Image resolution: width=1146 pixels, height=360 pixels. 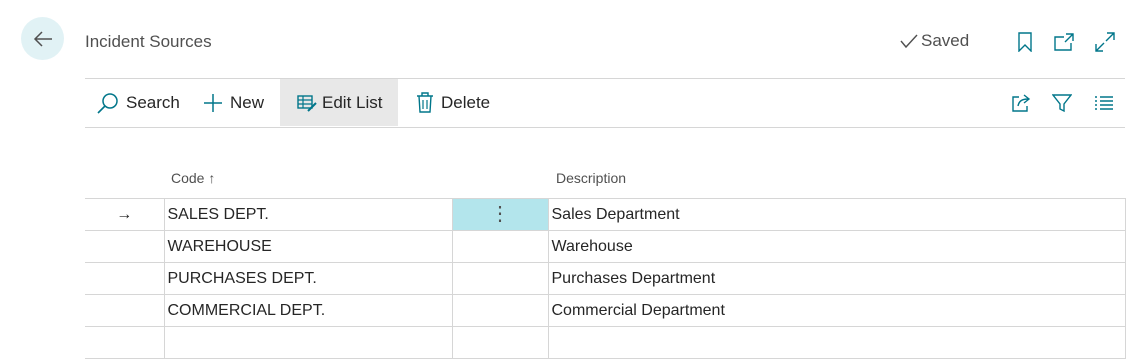 I want to click on search-label: Search, so click(x=153, y=102).